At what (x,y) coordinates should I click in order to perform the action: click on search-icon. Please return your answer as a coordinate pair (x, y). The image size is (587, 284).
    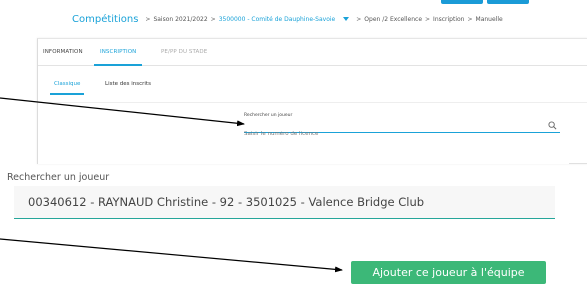
    Looking at the image, I should click on (552, 125).